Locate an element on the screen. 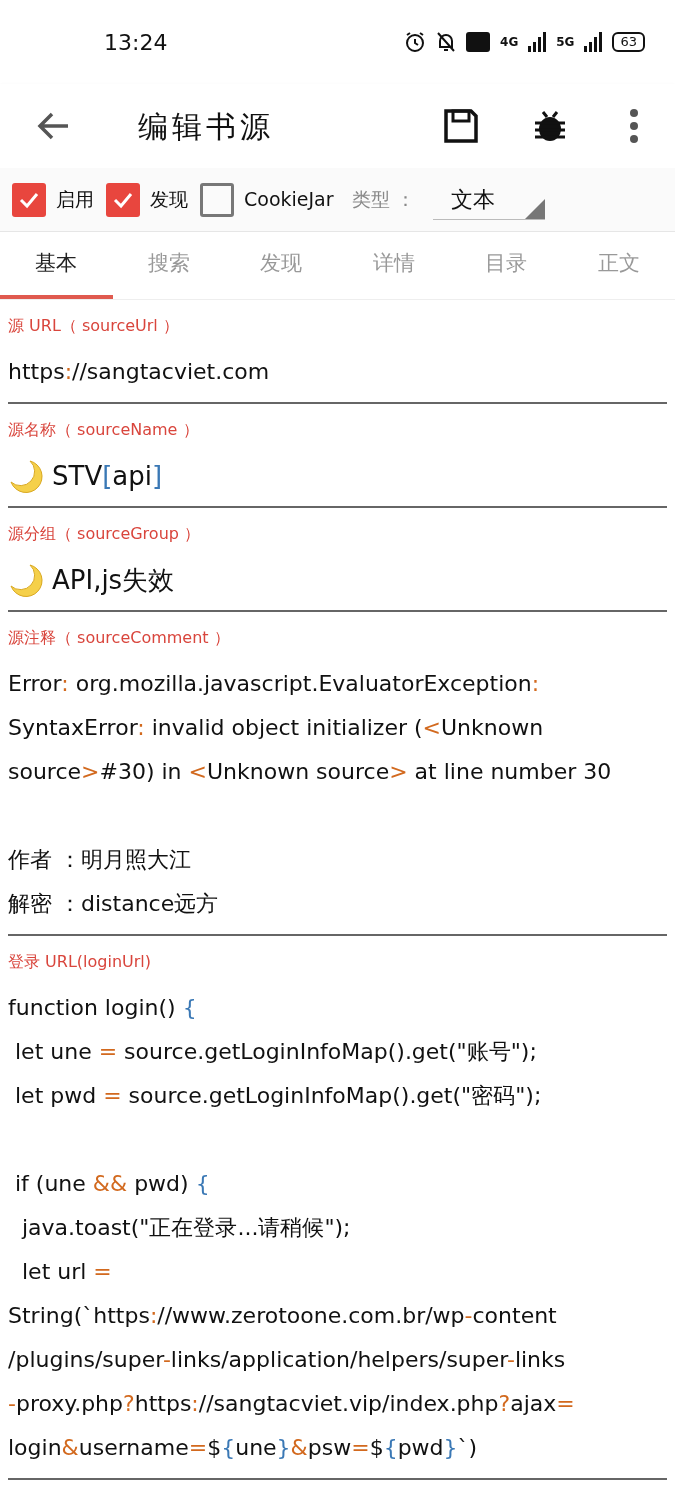 Image resolution: width=675 pixels, height=1500 pixels. status-time: 13:24 is located at coordinates (136, 42).